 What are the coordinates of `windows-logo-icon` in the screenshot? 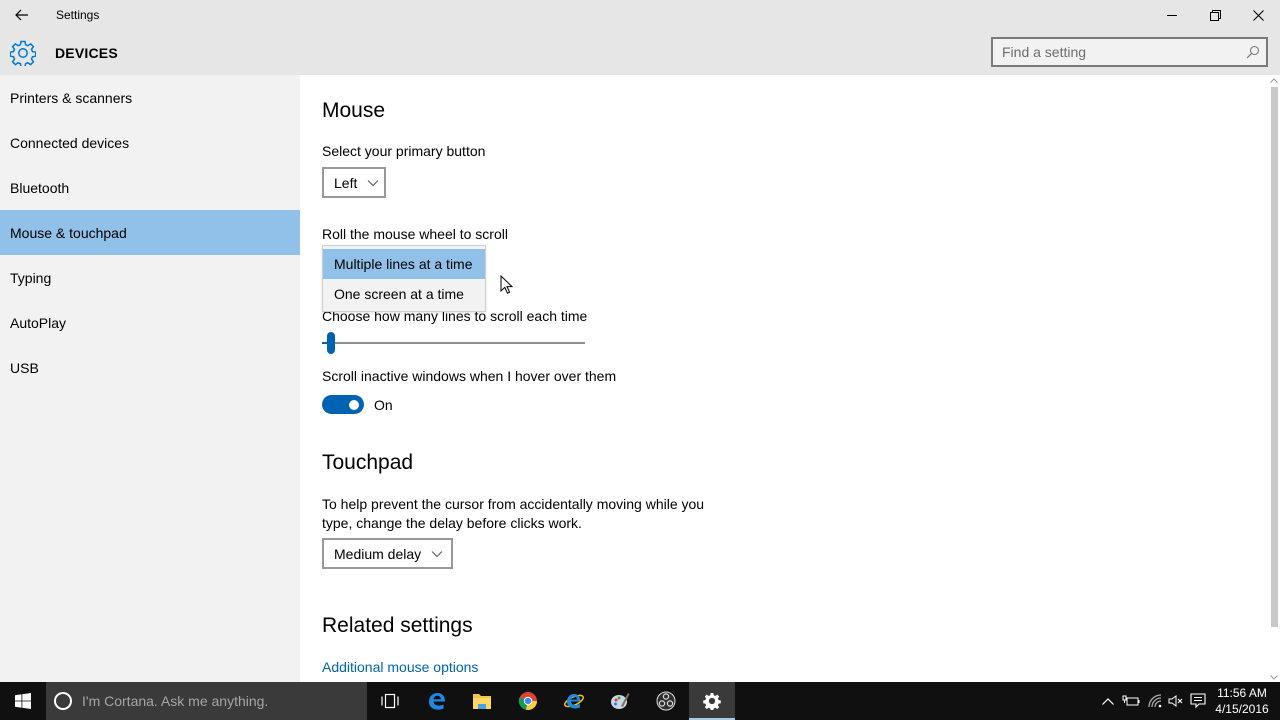 It's located at (23, 701).